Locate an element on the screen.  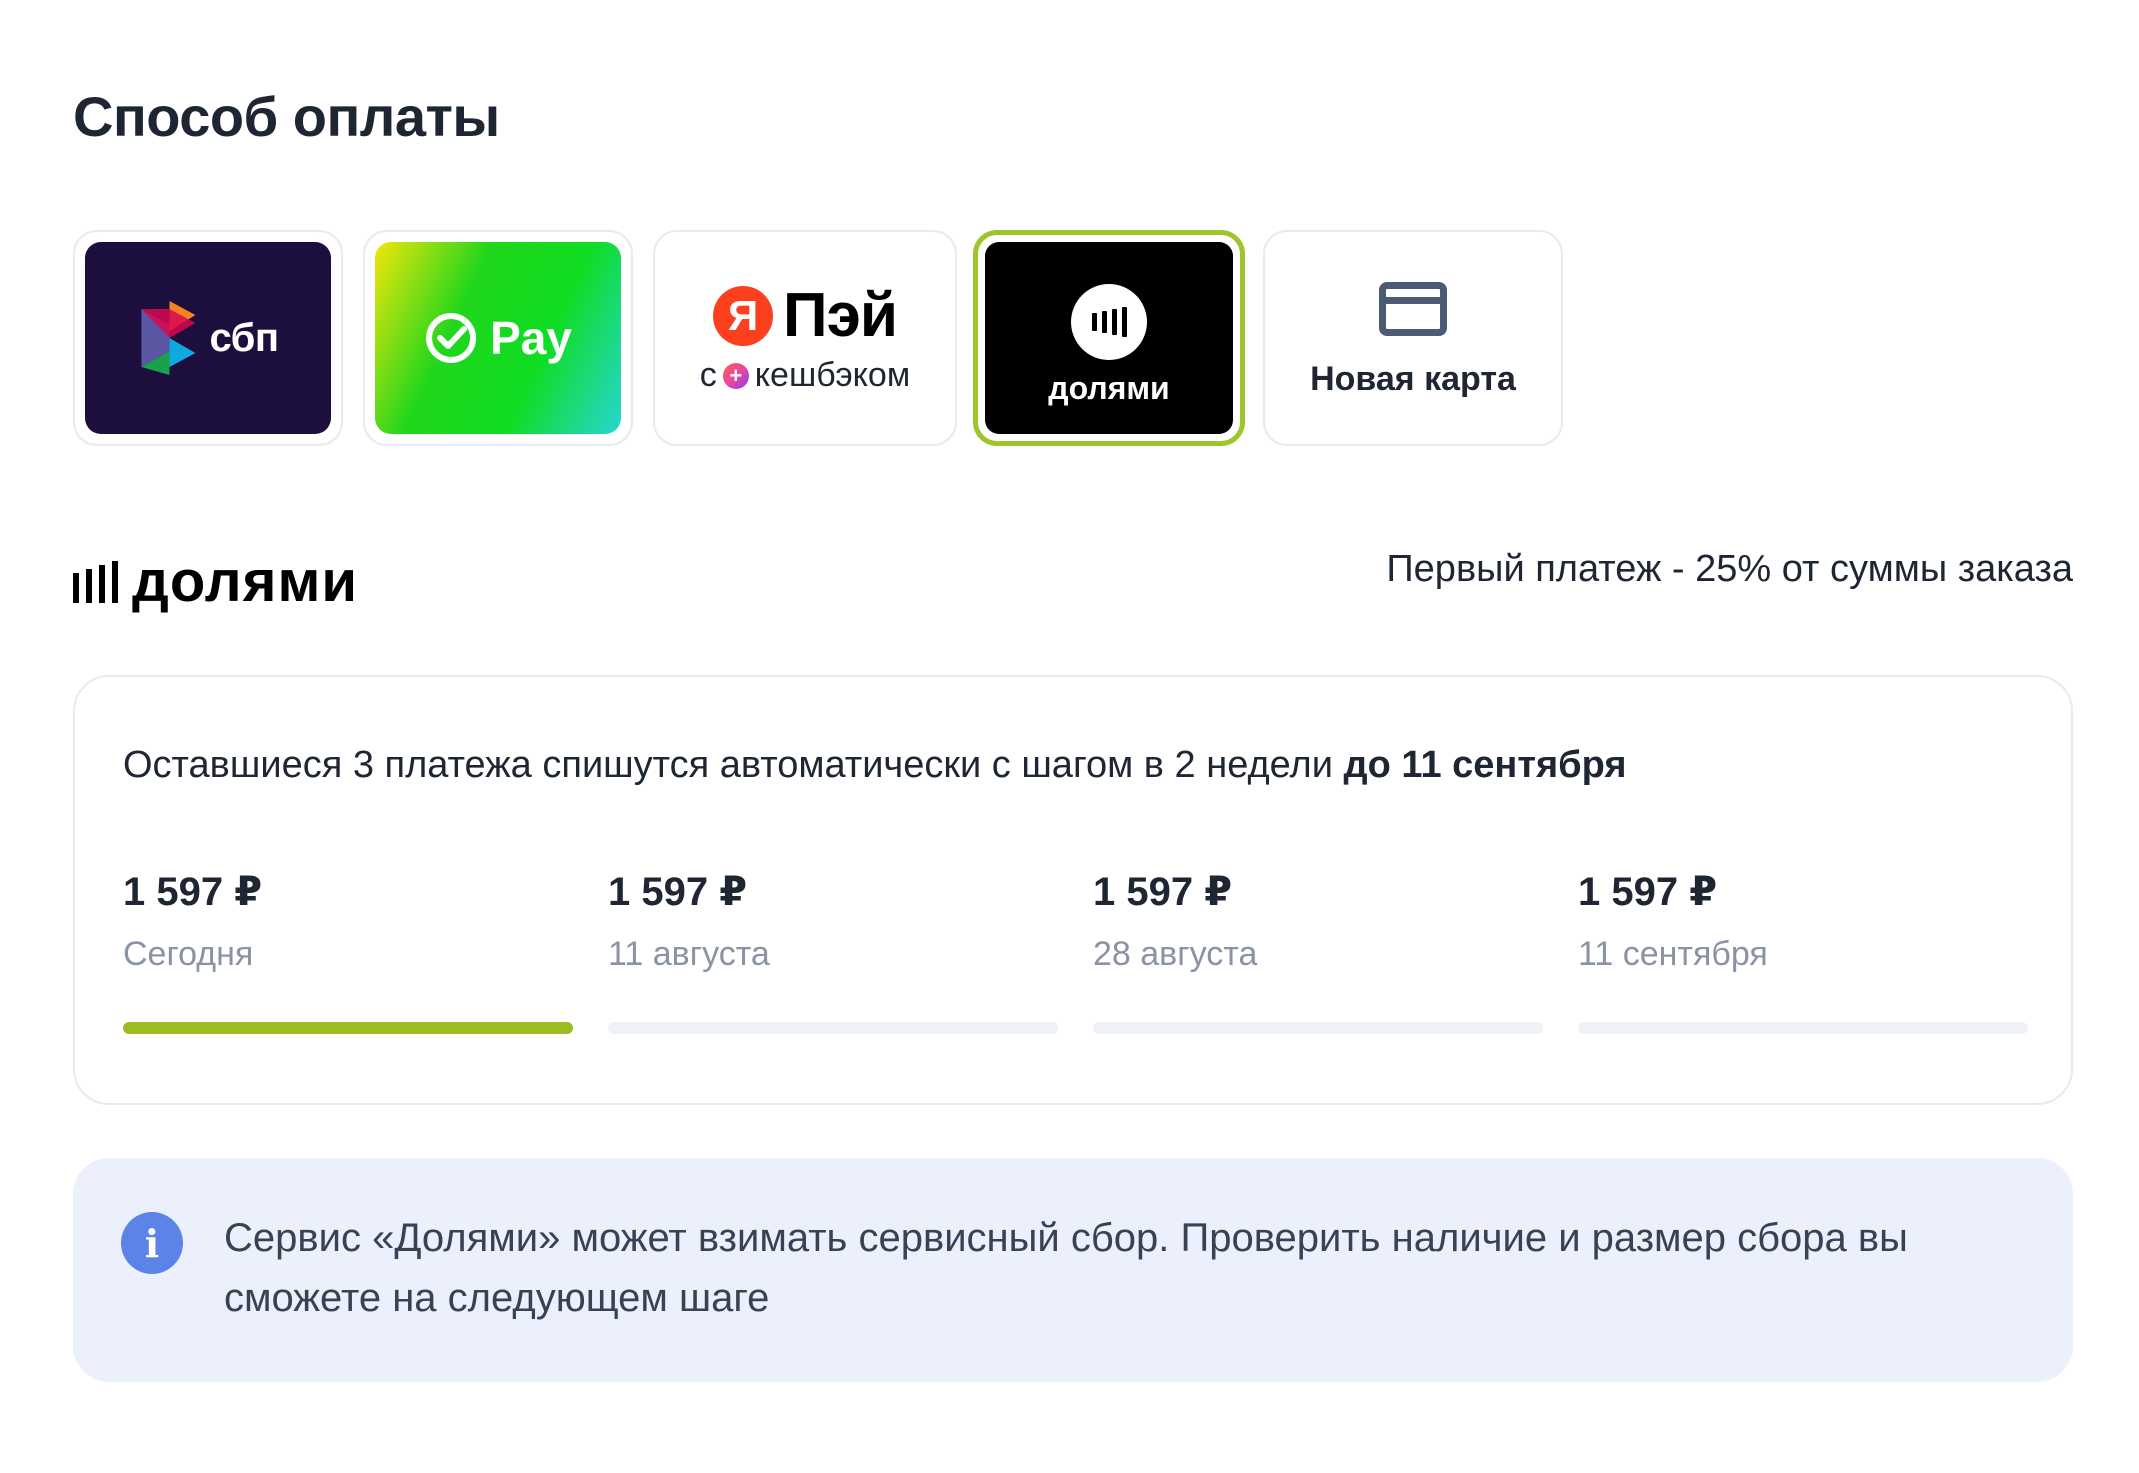
dolyami-brand-text: долями is located at coordinates (245, 581).